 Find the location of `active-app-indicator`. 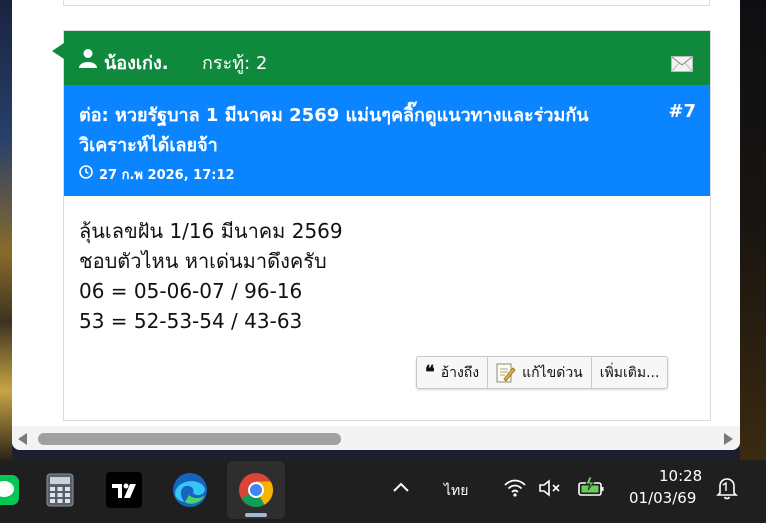

active-app-indicator is located at coordinates (256, 515).